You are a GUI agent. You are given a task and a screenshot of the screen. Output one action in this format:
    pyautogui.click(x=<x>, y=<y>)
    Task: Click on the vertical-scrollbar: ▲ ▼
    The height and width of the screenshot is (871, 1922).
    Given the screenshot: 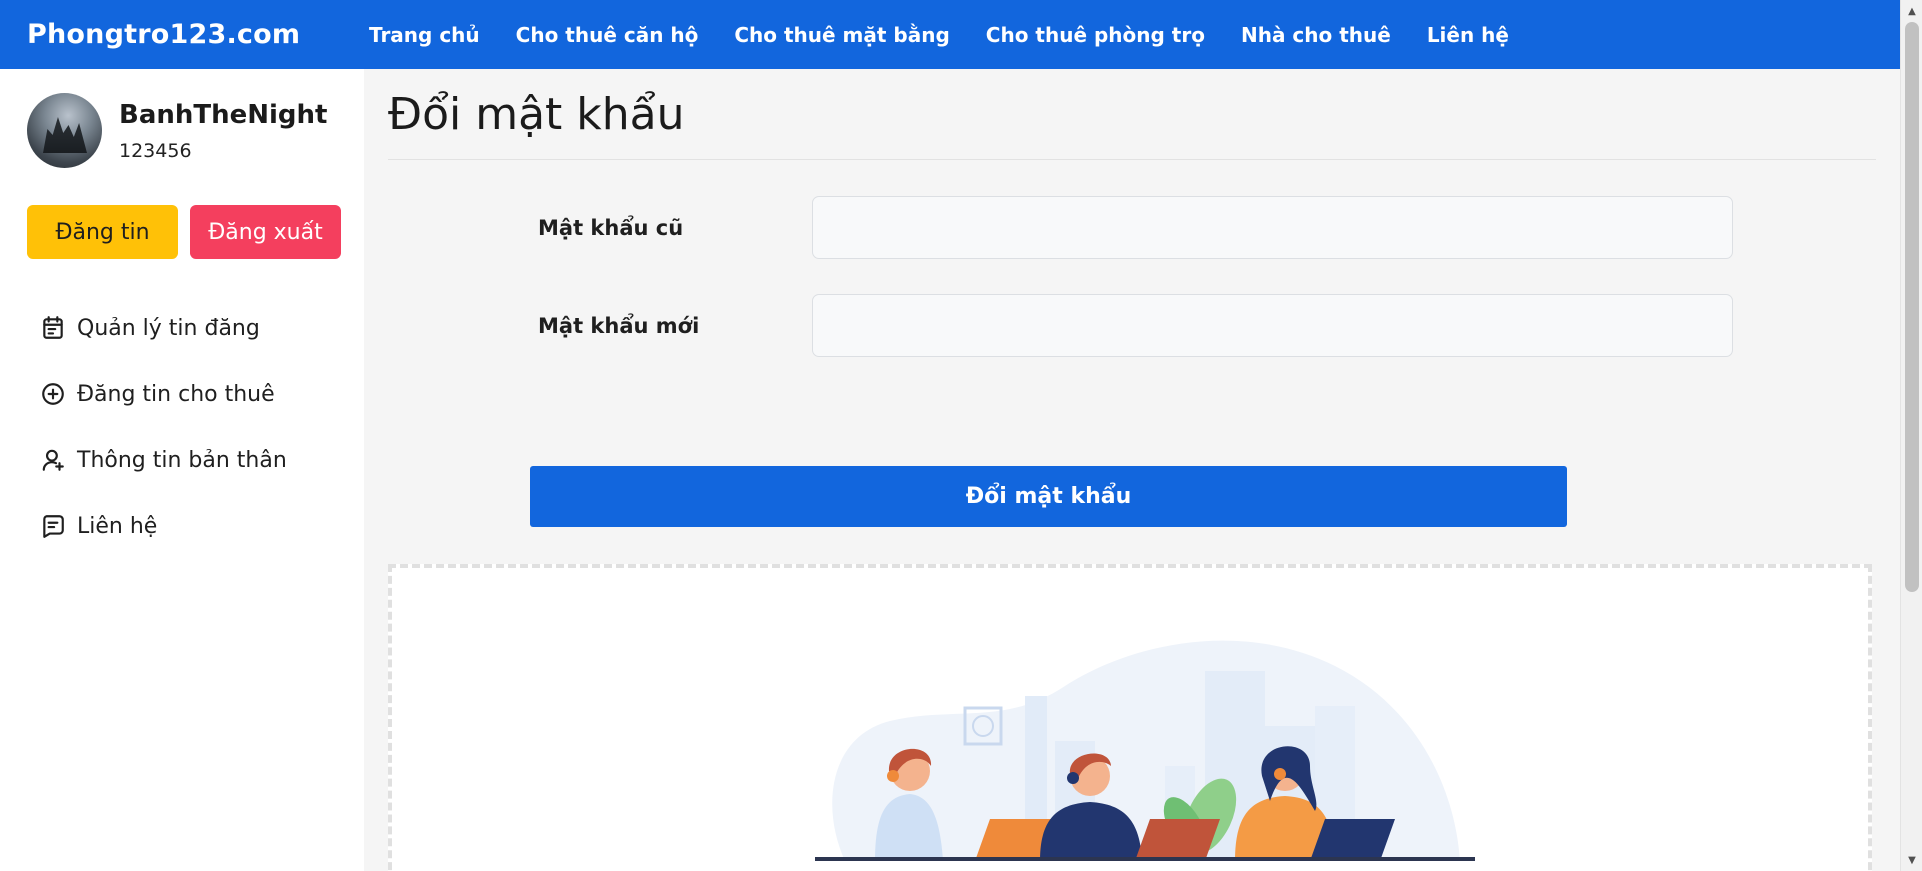 What is the action you would take?
    pyautogui.click(x=1911, y=435)
    